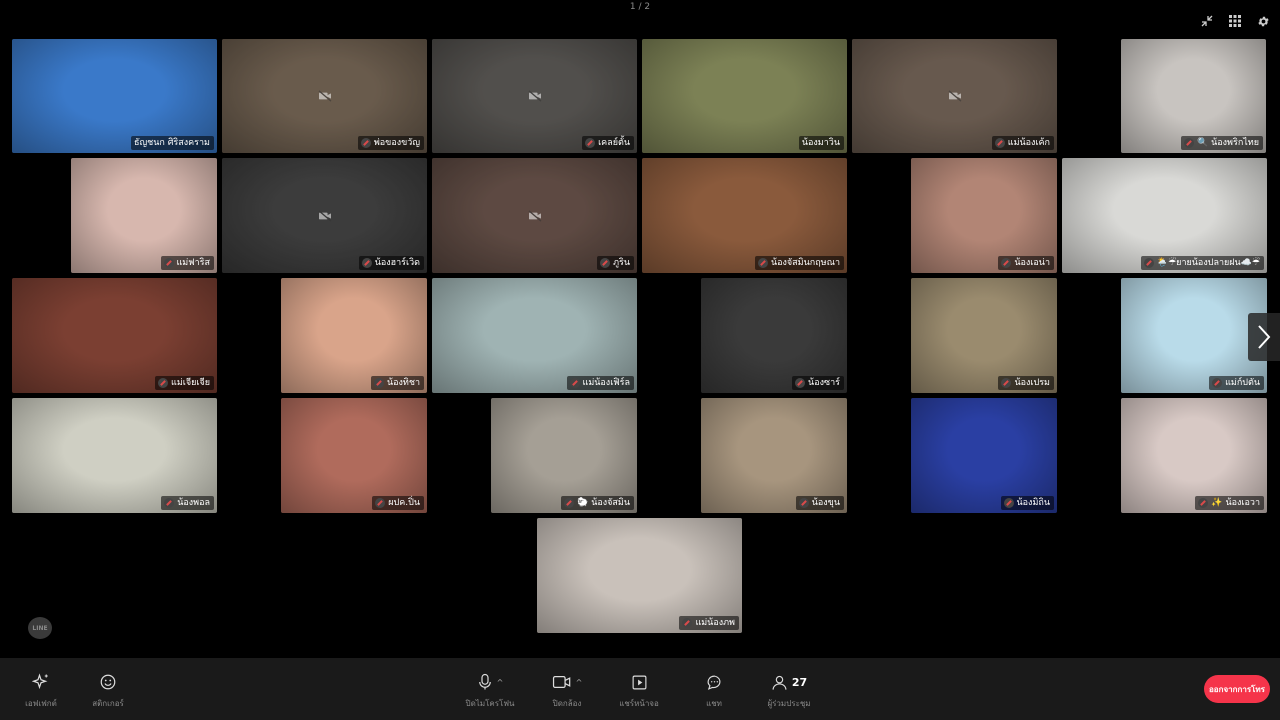  Describe the element at coordinates (1207, 21) in the screenshot. I see `minimize-icon` at that location.